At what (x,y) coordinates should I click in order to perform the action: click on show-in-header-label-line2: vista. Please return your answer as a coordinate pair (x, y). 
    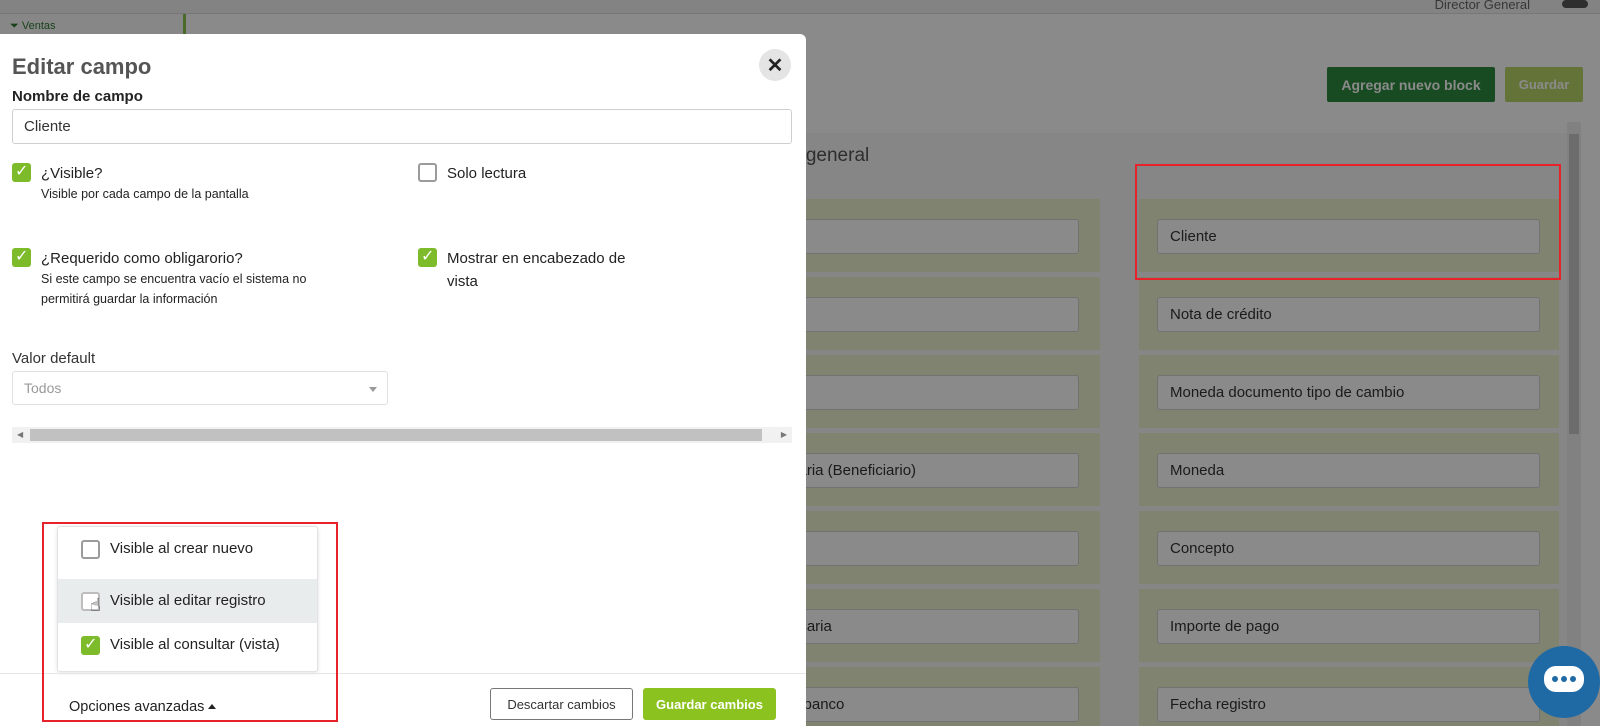
    Looking at the image, I should click on (462, 281).